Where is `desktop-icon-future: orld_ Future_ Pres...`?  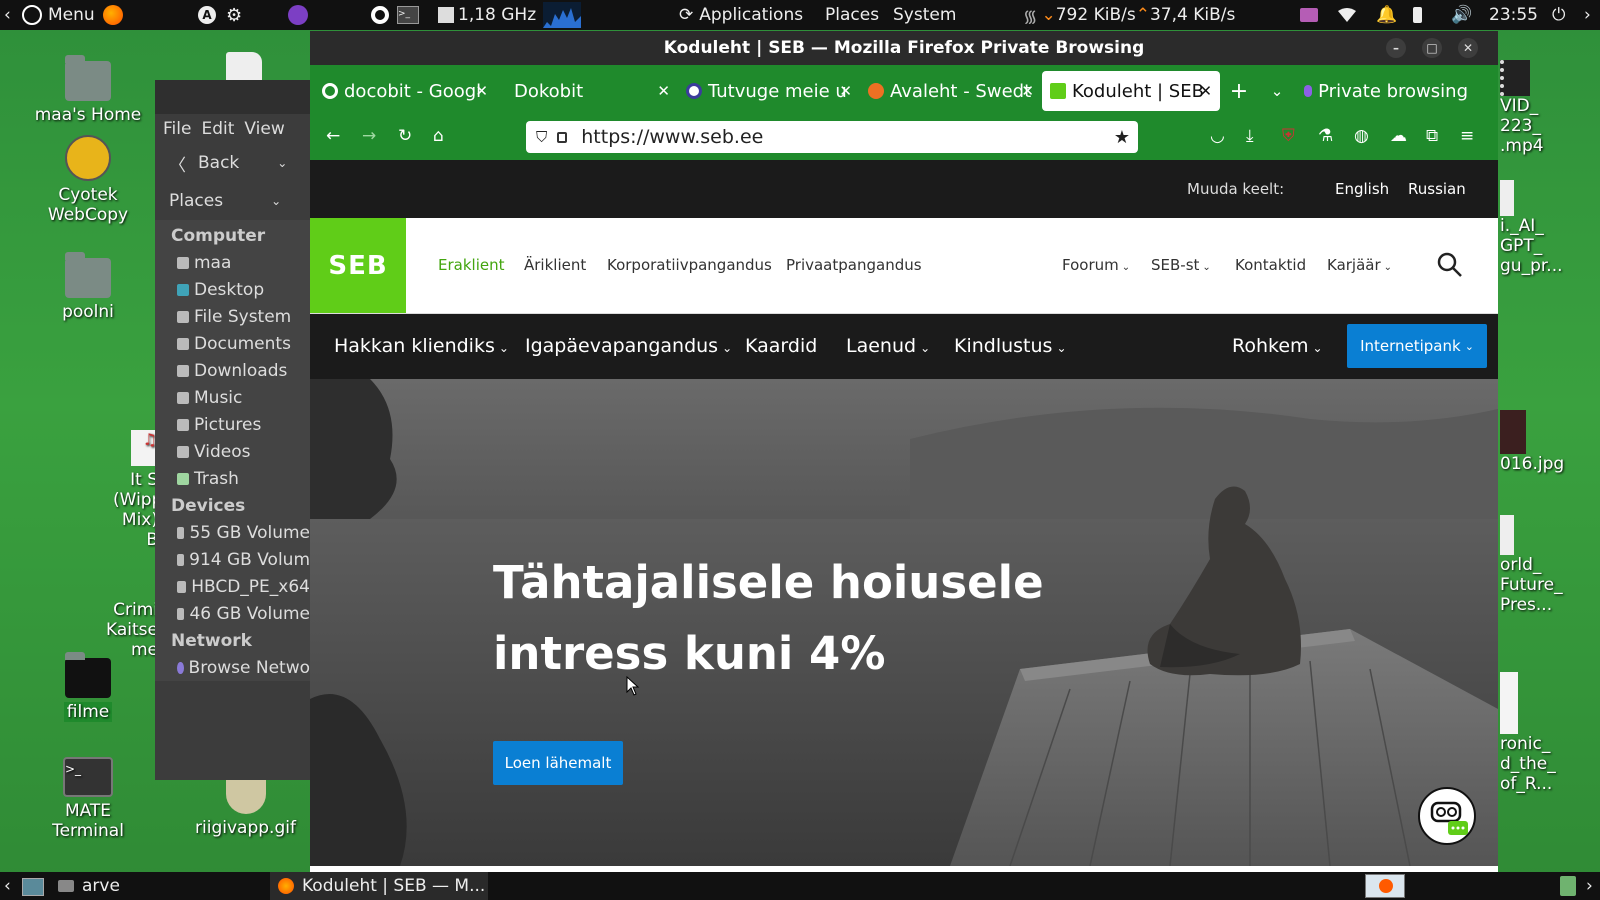 desktop-icon-future: orld_ Future_ Pres... is located at coordinates (1535, 565).